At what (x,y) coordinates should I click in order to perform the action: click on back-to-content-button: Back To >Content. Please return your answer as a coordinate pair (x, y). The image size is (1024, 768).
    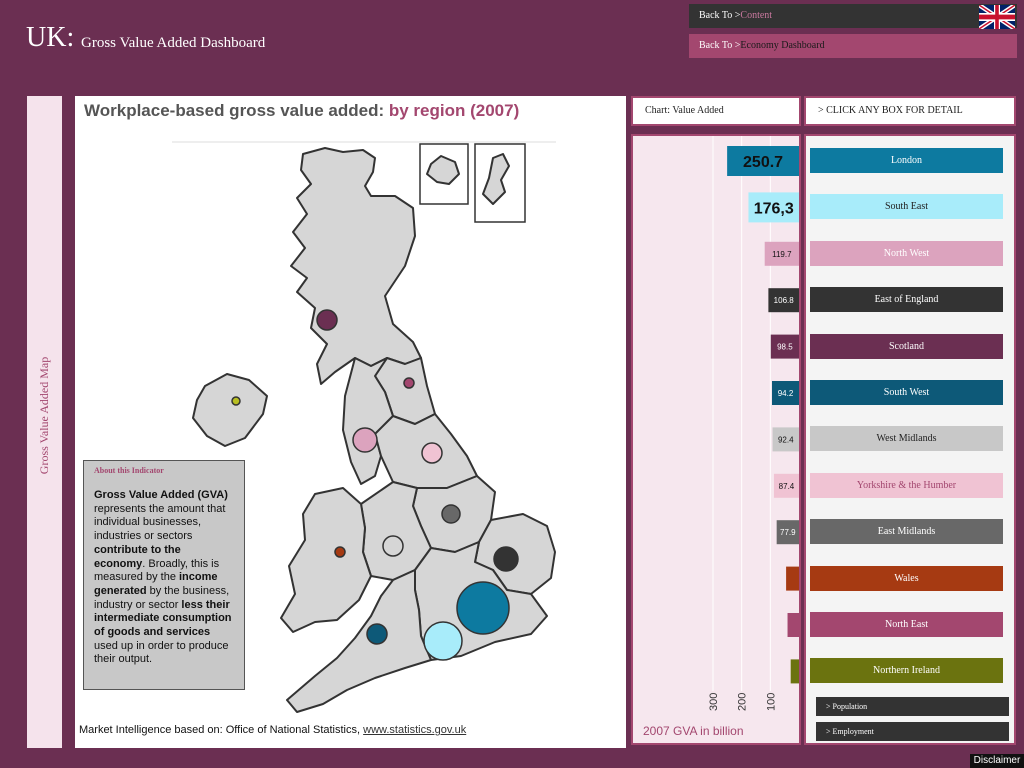
    Looking at the image, I should click on (853, 16).